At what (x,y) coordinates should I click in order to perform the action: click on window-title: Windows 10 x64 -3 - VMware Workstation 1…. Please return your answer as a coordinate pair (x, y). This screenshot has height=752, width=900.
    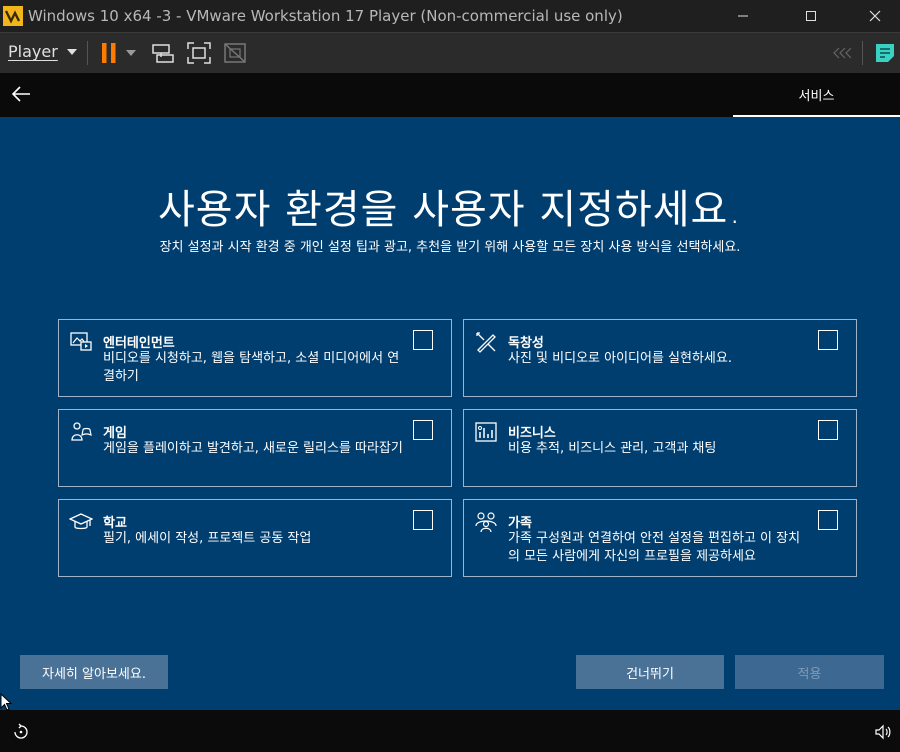
    Looking at the image, I should click on (325, 16).